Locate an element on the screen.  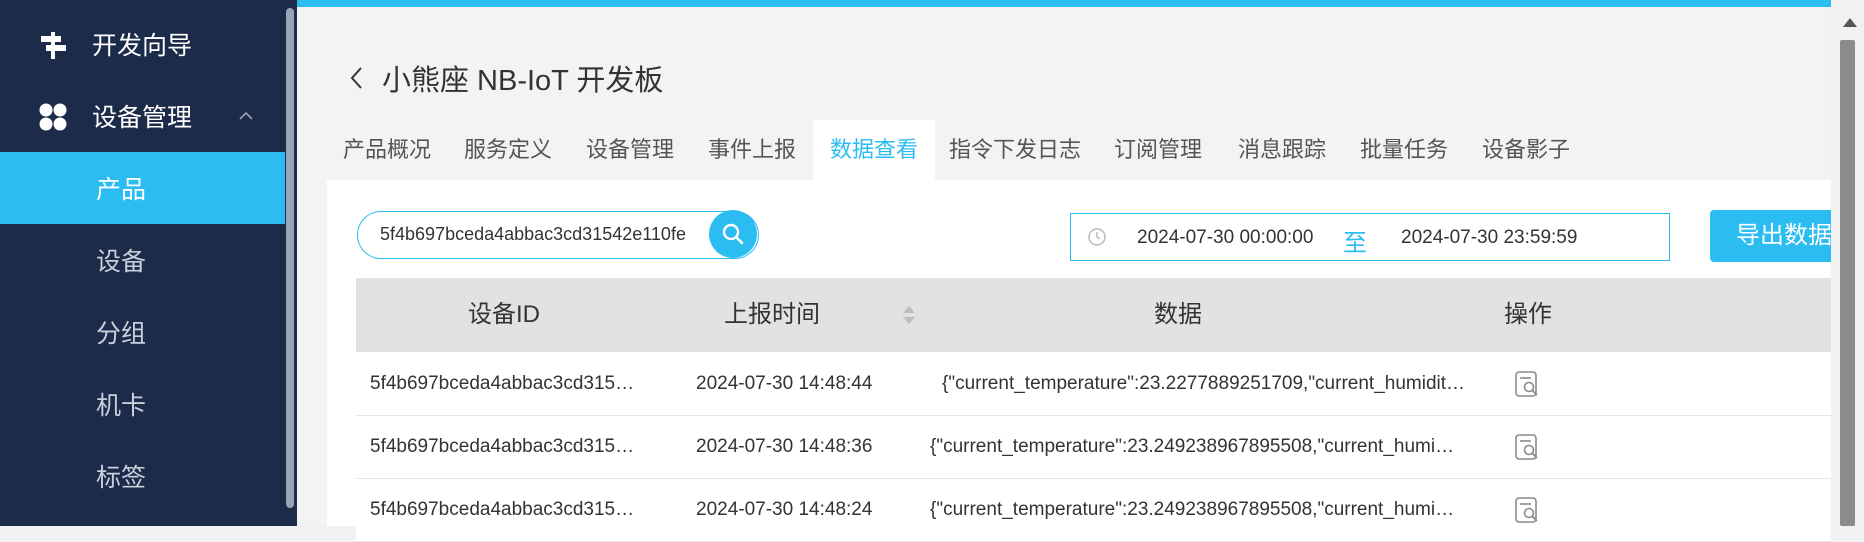
nav-dev-guide-label: 开发向导 is located at coordinates (142, 46).